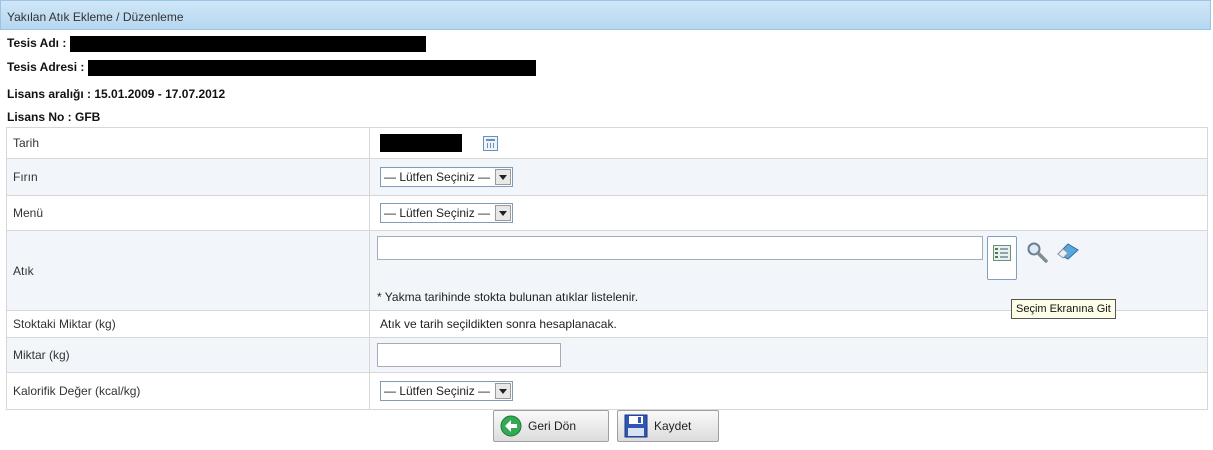 The image size is (1213, 450). I want to click on stok-label: Stoktaki Miktar (kg), so click(188, 324).